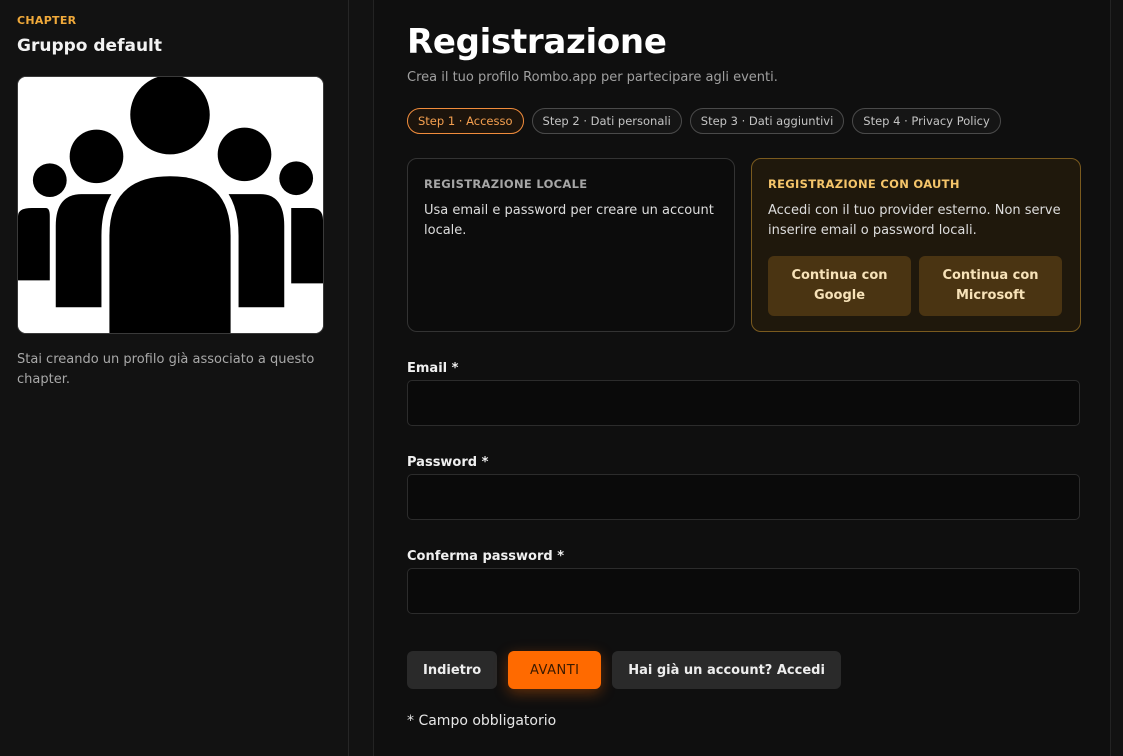 The image size is (1123, 756). Describe the element at coordinates (839, 286) in the screenshot. I see `google-oauth-button: Continua con Google` at that location.